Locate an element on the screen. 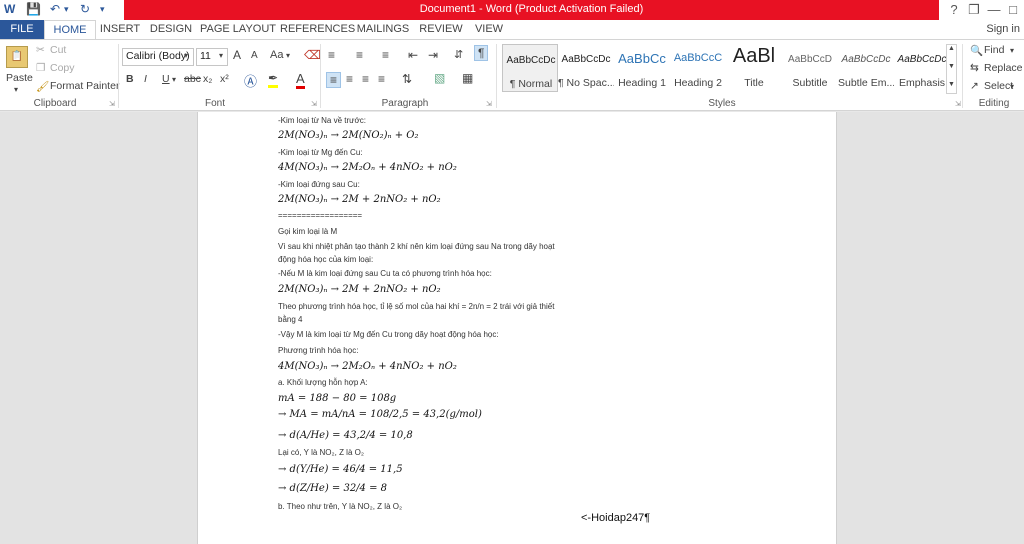 The height and width of the screenshot is (544, 1024). tab-home: HOME is located at coordinates (70, 30).